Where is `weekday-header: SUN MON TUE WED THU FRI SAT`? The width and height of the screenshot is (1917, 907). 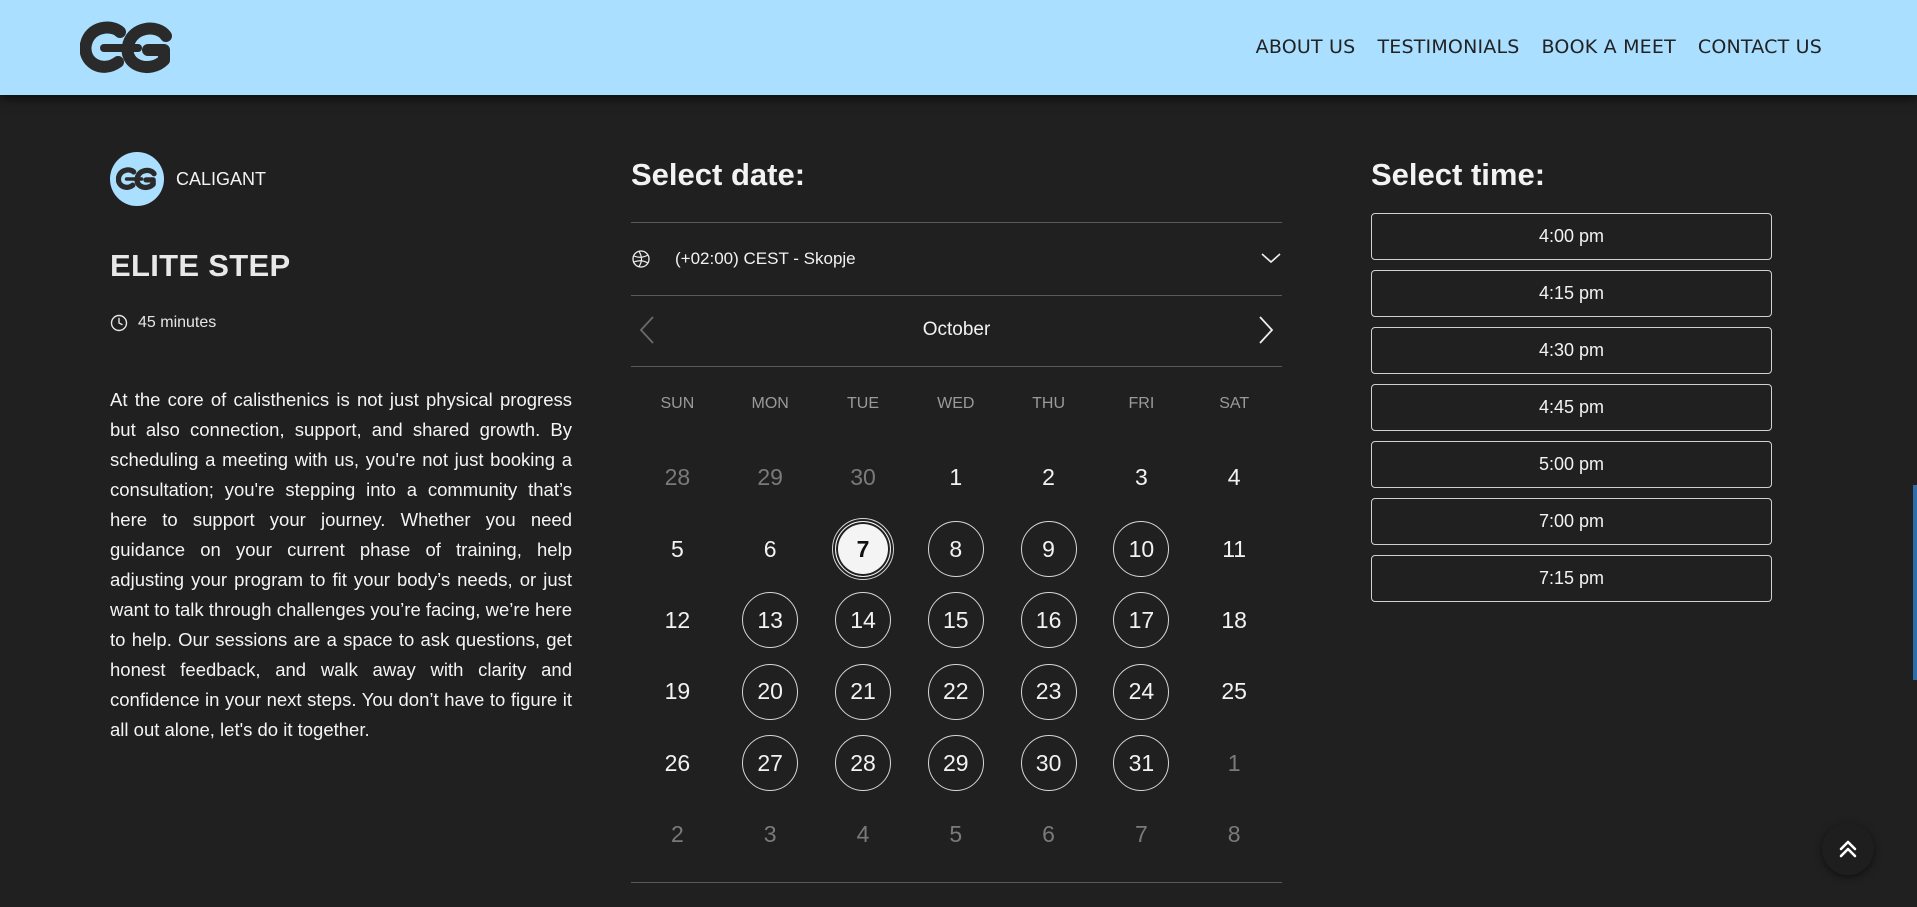 weekday-header: SUN MON TUE WED THU FRI SAT is located at coordinates (956, 404).